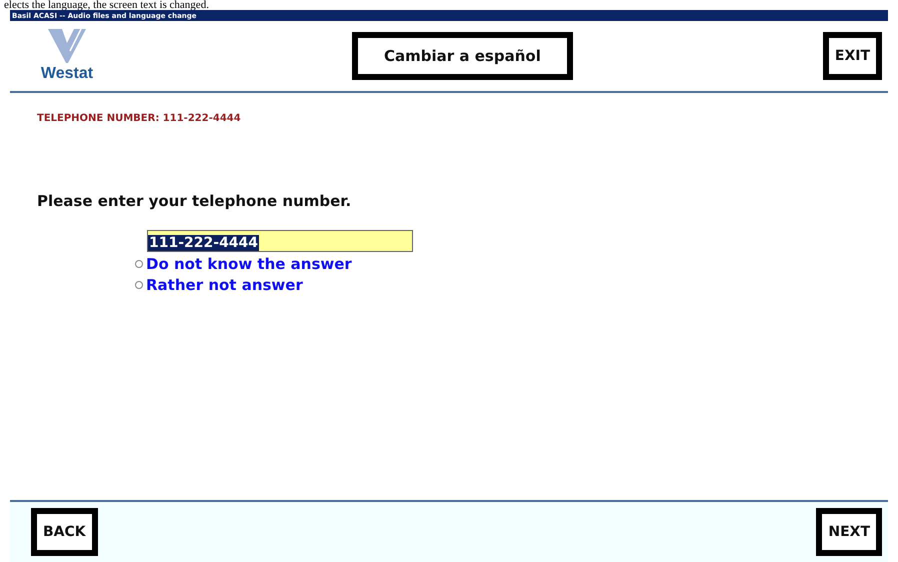  Describe the element at coordinates (139, 118) in the screenshot. I see `telephone-label: TELEPHONE NUMBER: 111-222-4444` at that location.